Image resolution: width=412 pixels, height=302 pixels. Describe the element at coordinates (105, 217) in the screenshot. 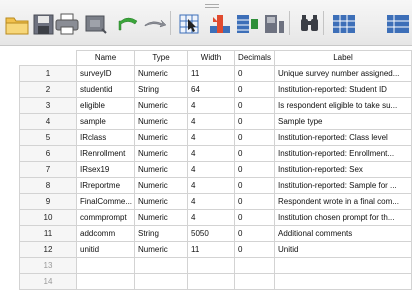

I see `cell-name: commprompt` at that location.